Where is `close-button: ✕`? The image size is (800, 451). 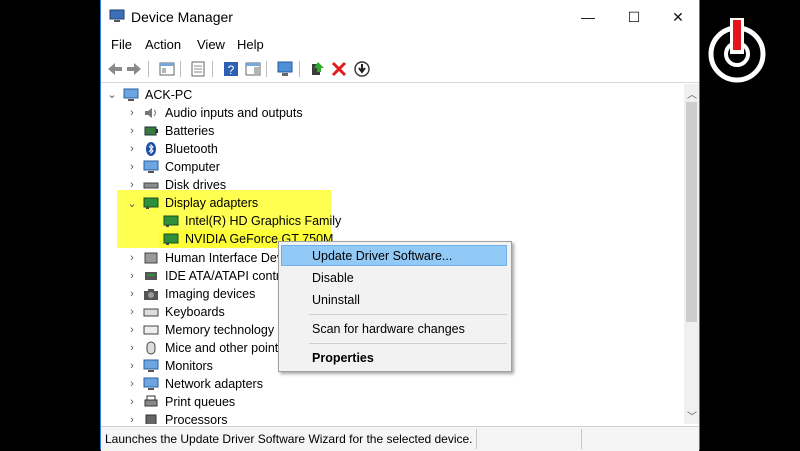
close-button: ✕ is located at coordinates (678, 17).